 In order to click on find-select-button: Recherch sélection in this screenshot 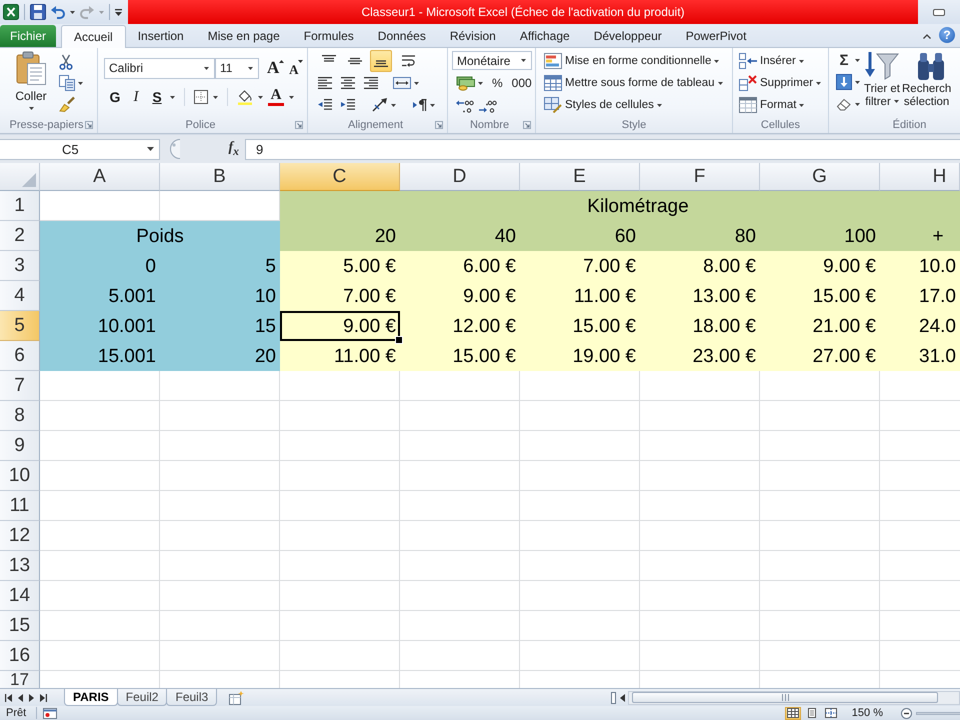, I will do `click(927, 84)`.